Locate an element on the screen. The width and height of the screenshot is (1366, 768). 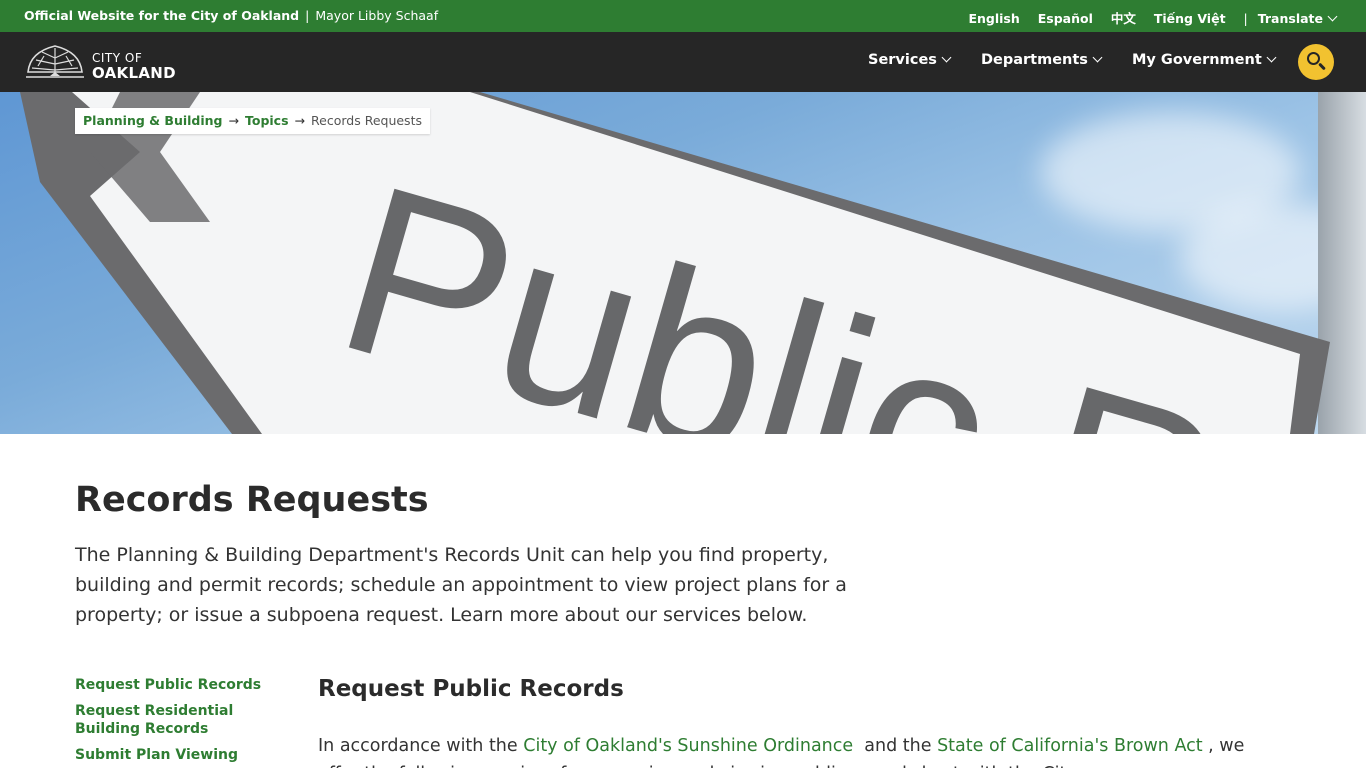
language-chinese: 中文 is located at coordinates (1123, 18).